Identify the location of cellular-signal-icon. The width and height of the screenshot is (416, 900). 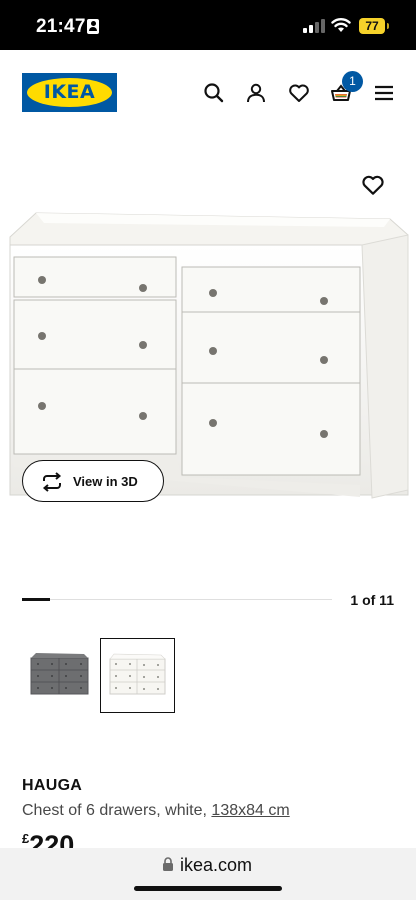
(314, 26).